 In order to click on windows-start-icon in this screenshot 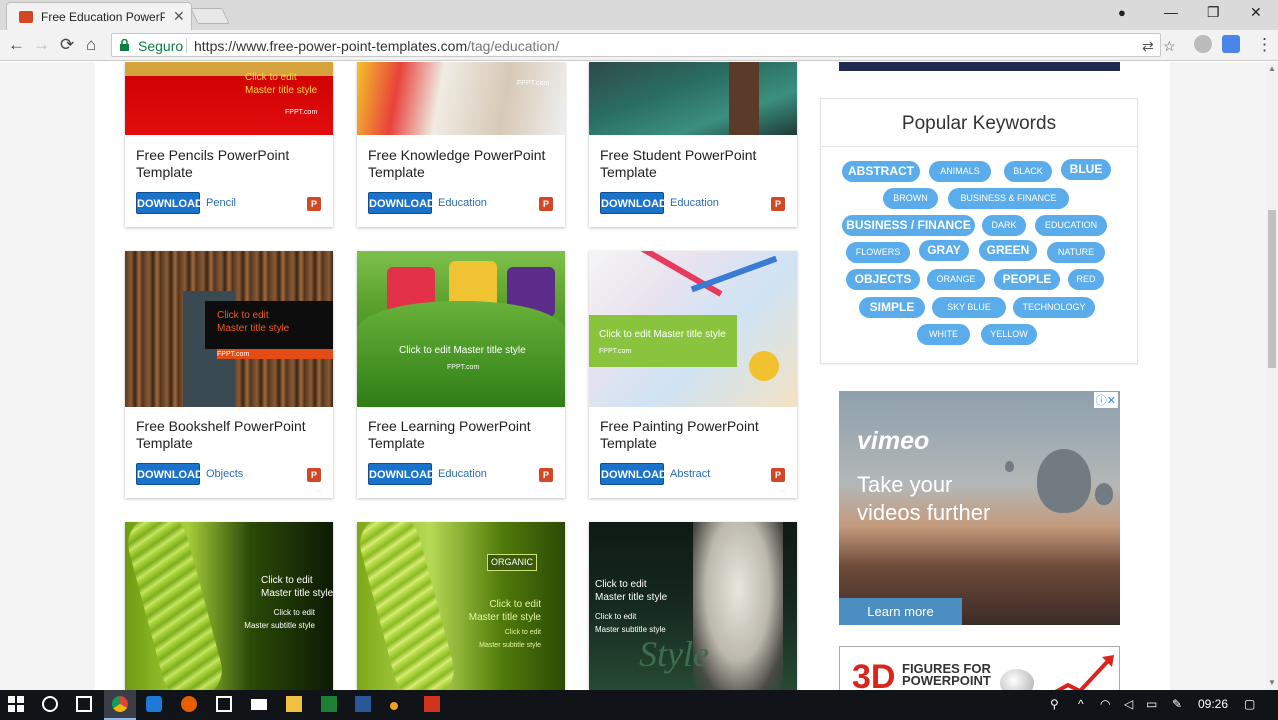, I will do `click(16, 704)`.